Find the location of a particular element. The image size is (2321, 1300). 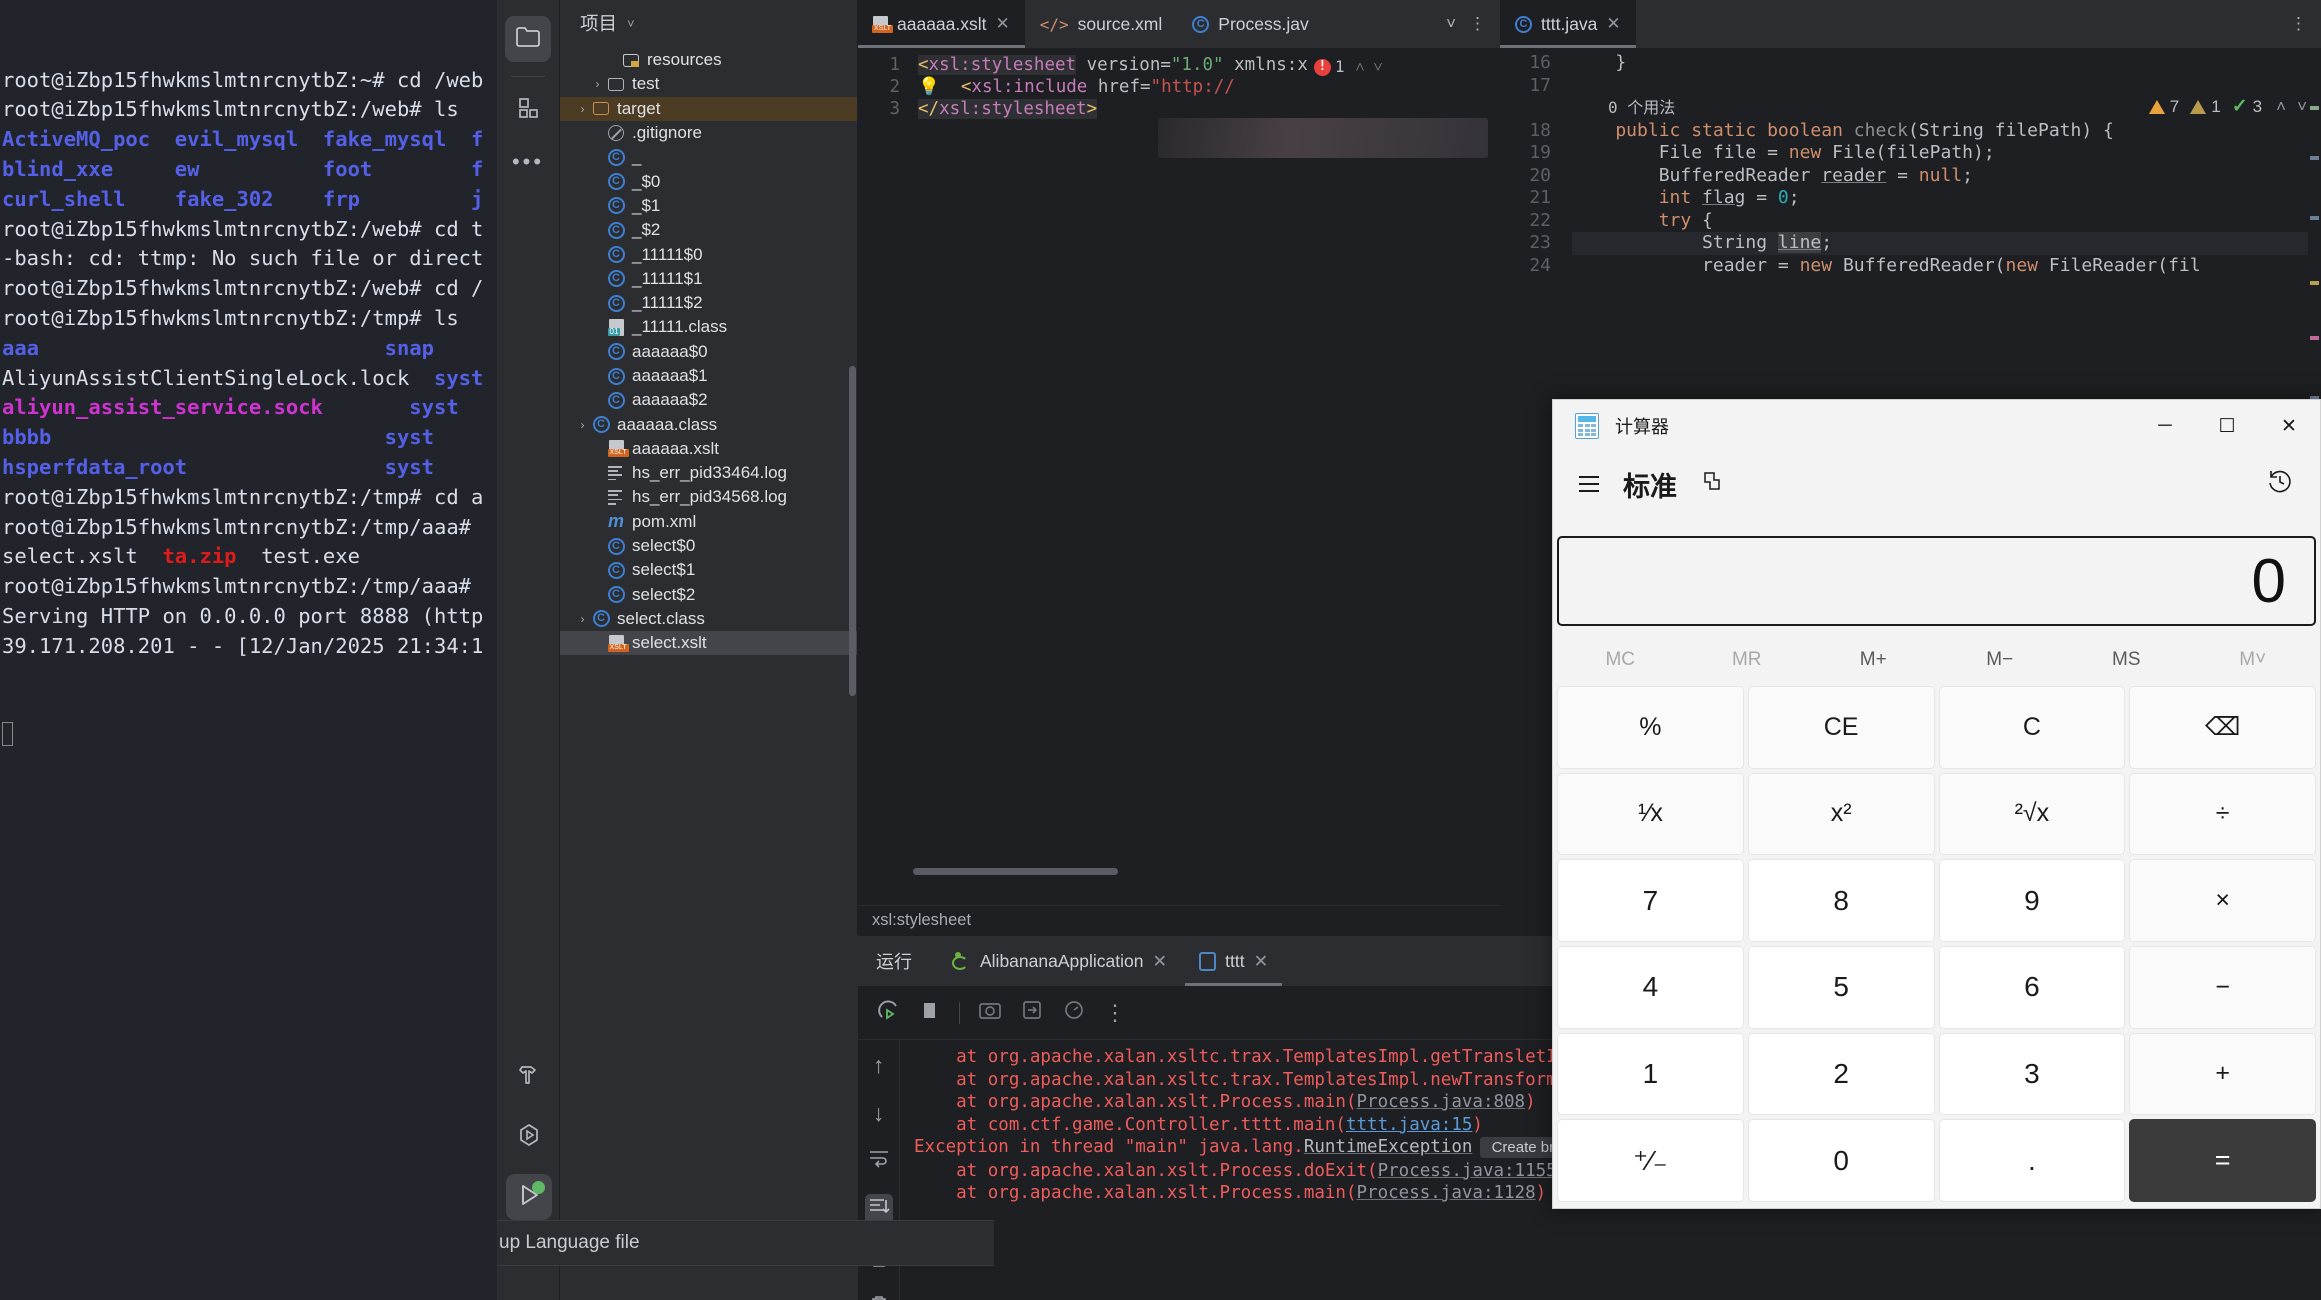

tree-item-select-1: Cselect$1 is located at coordinates (708, 570).